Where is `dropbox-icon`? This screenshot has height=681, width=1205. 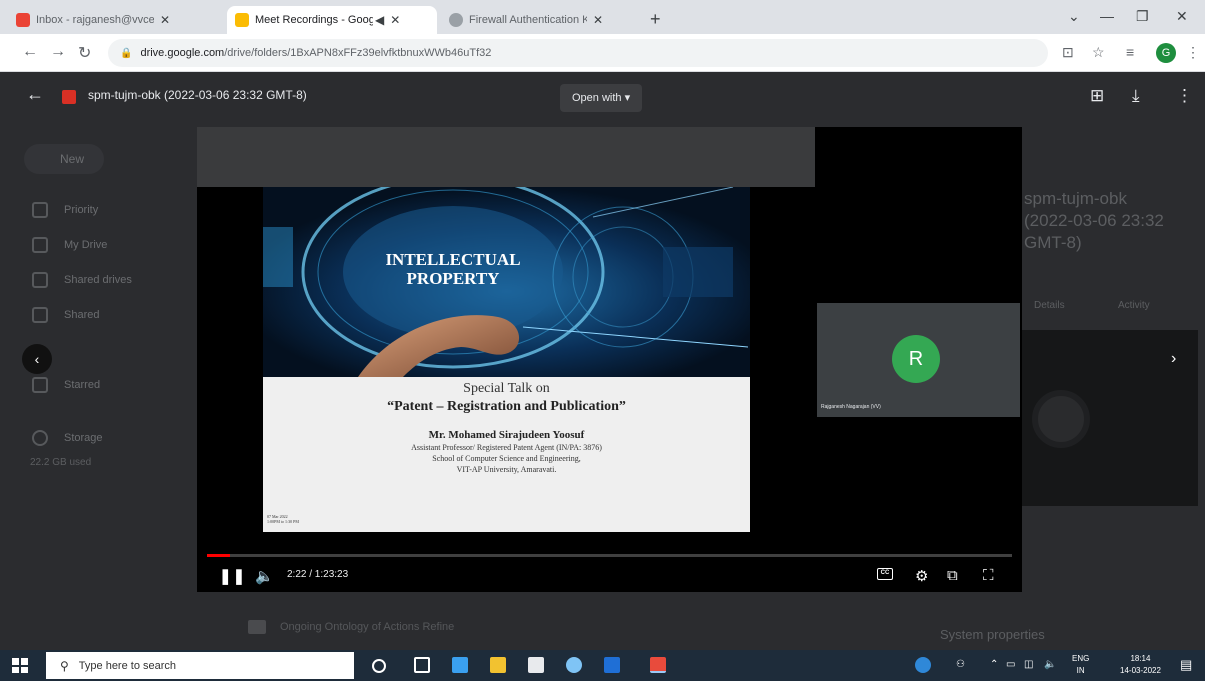 dropbox-icon is located at coordinates (460, 665).